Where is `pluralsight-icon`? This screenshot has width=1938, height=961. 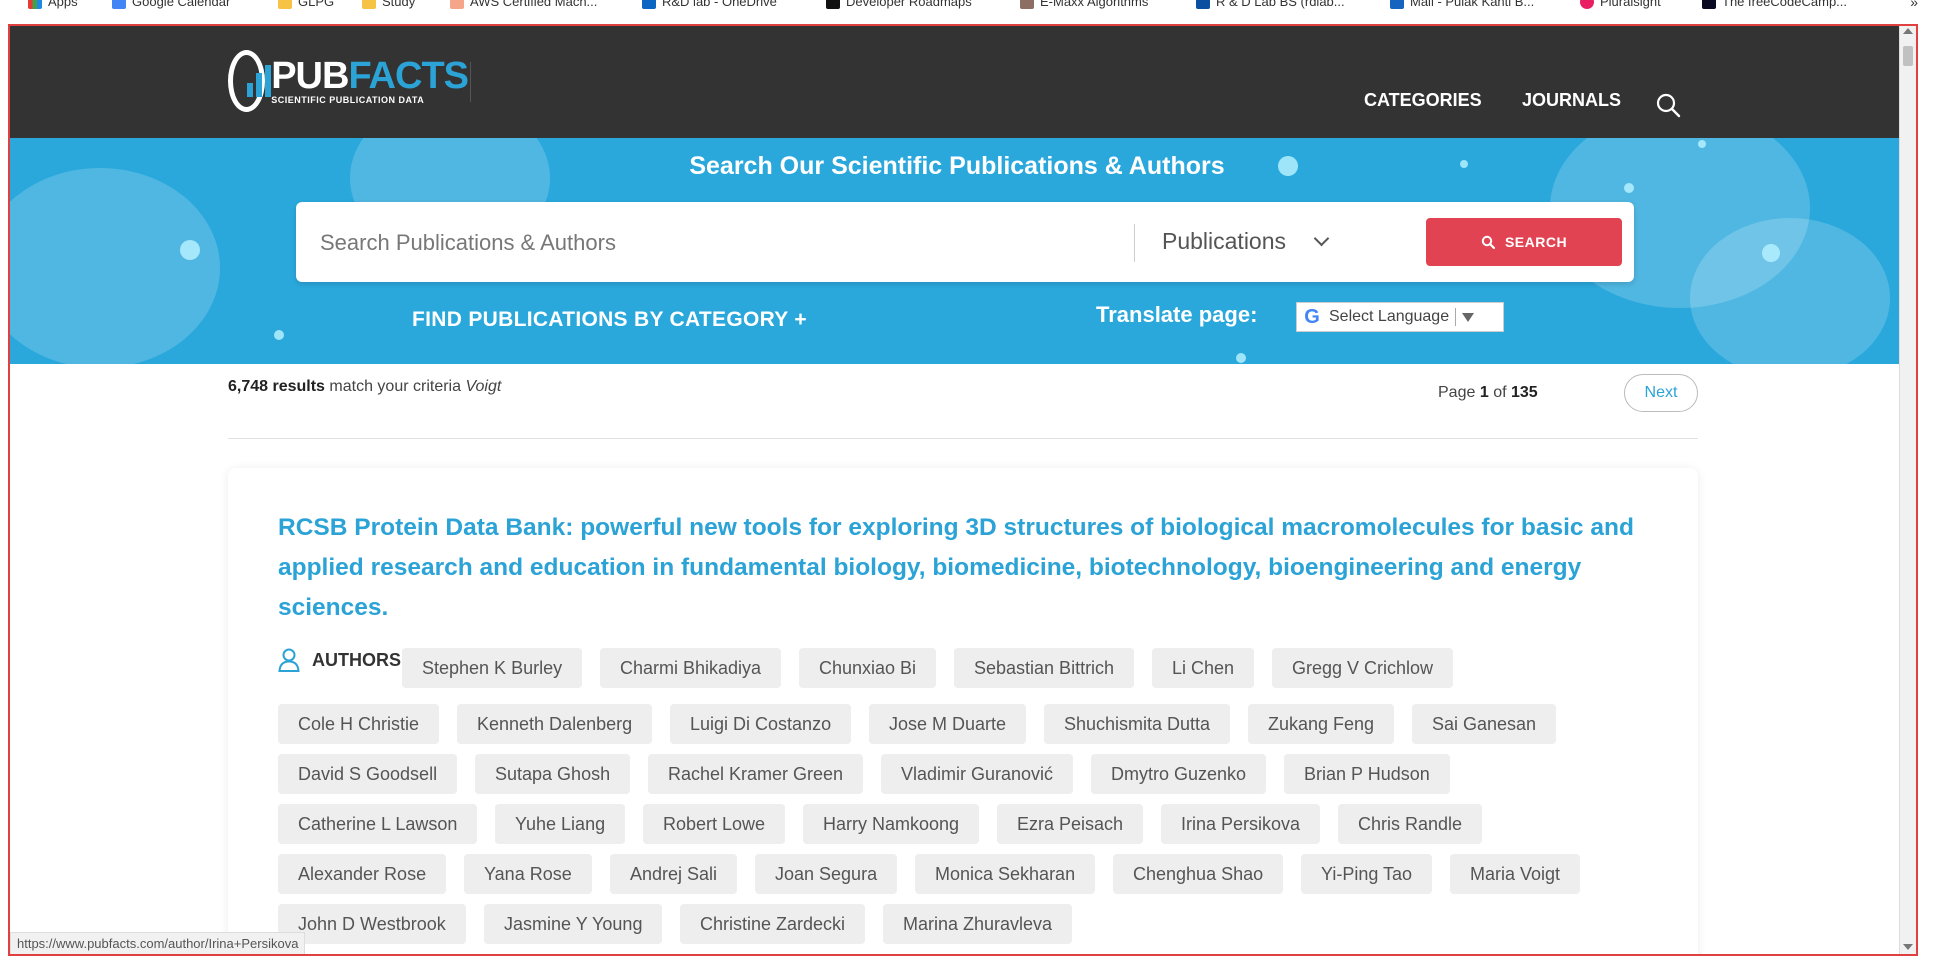 pluralsight-icon is located at coordinates (1587, 4).